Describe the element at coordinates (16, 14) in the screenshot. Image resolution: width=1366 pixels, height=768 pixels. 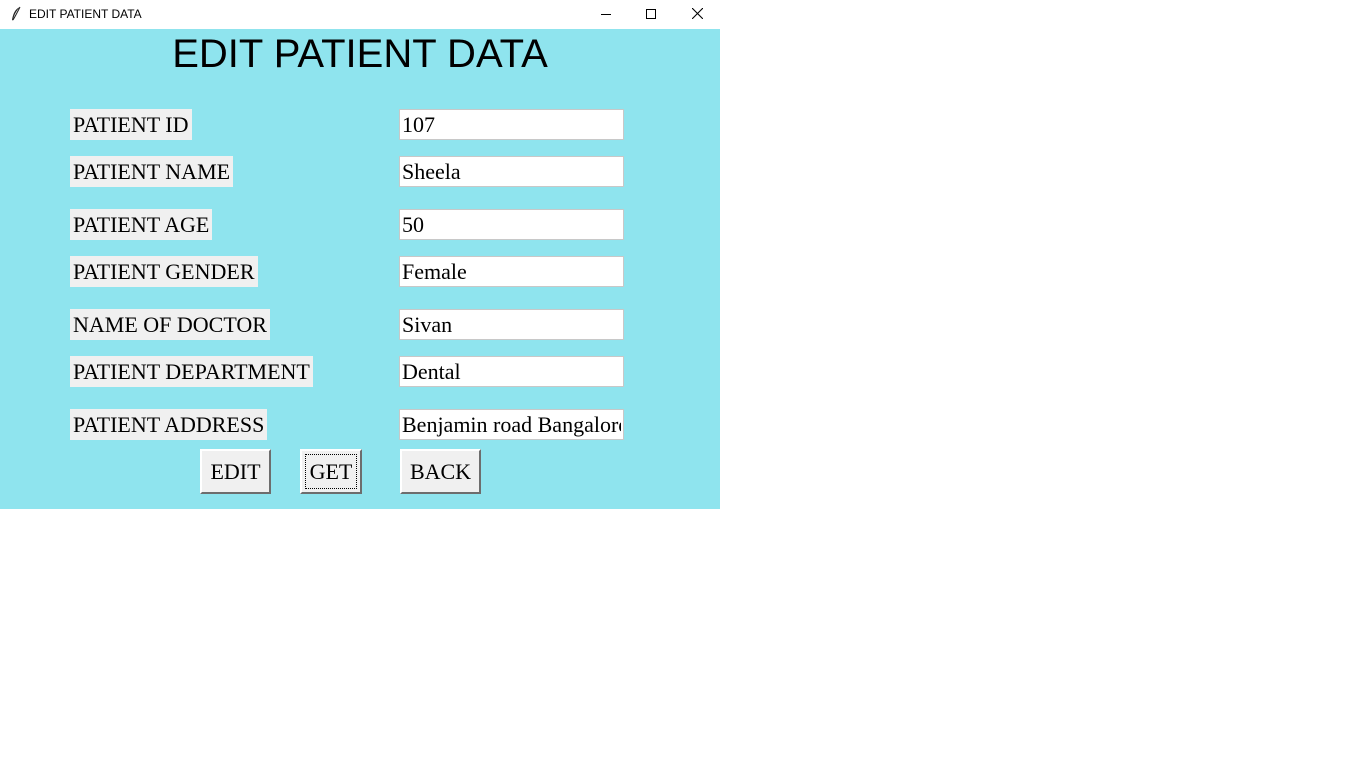
I see `feather-icon` at that location.